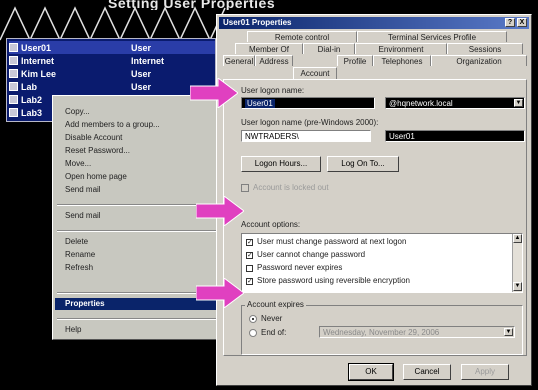 The height and width of the screenshot is (390, 538). What do you see at coordinates (311, 254) in the screenshot?
I see `account-option-label: User cannot change password` at bounding box center [311, 254].